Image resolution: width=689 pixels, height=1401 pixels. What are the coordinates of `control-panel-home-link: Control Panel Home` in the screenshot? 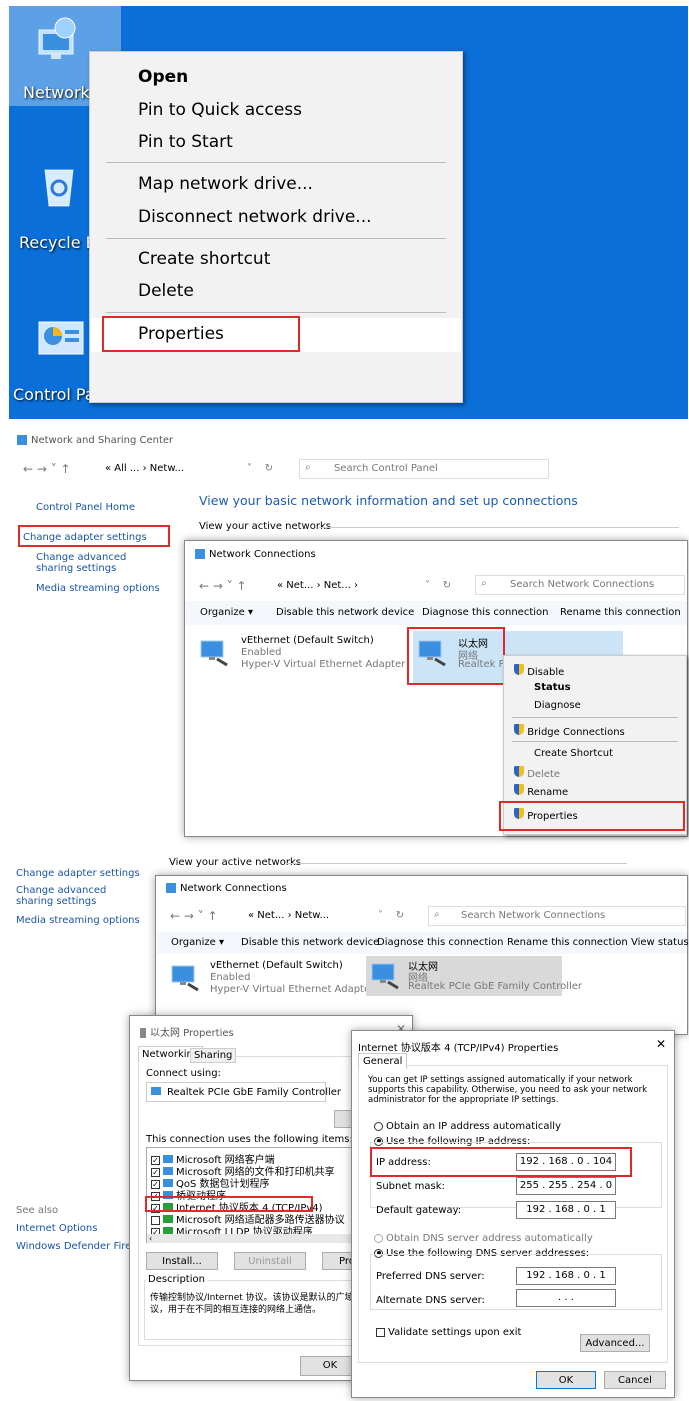 It's located at (85, 507).